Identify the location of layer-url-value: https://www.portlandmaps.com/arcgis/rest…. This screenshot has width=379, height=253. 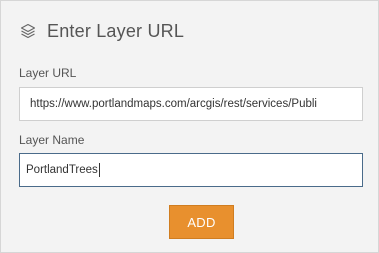
(173, 104).